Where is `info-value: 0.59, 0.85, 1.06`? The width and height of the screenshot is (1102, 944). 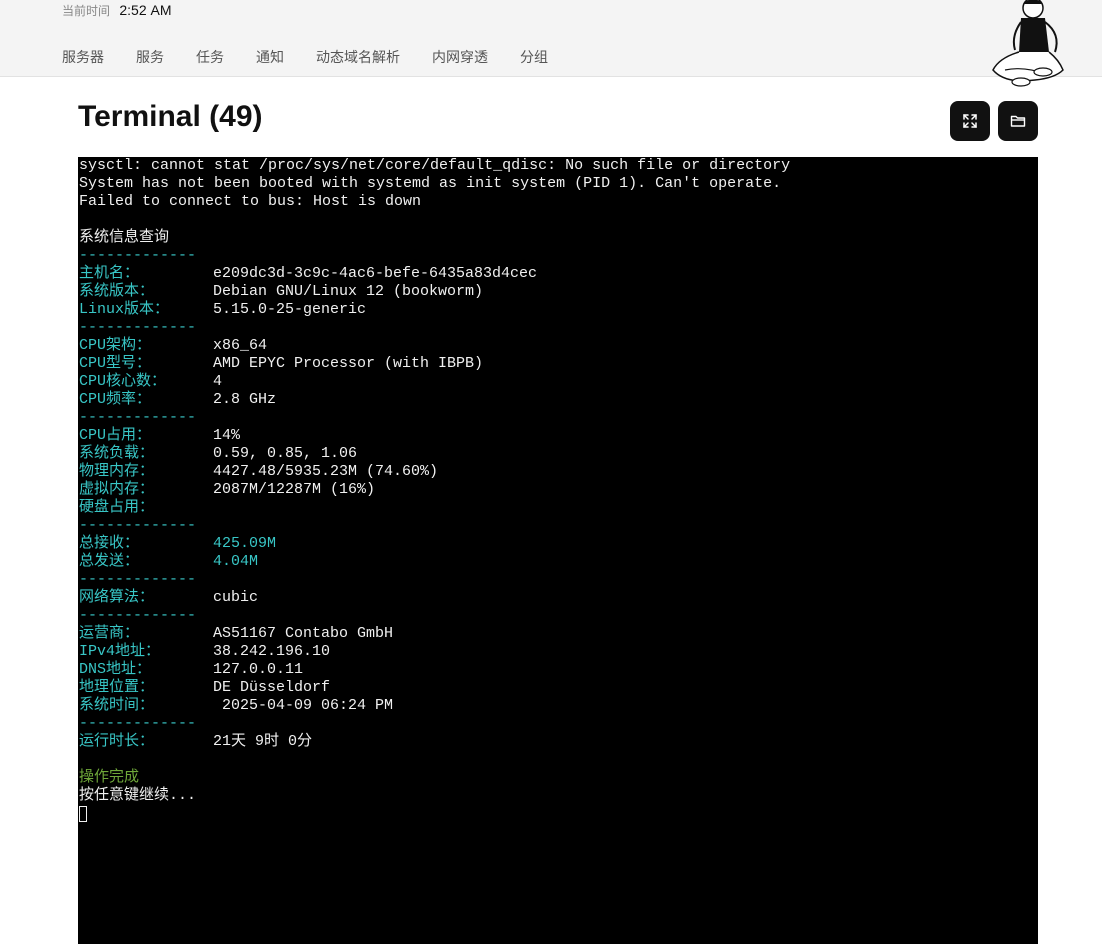
info-value: 0.59, 0.85, 1.06 is located at coordinates (285, 453).